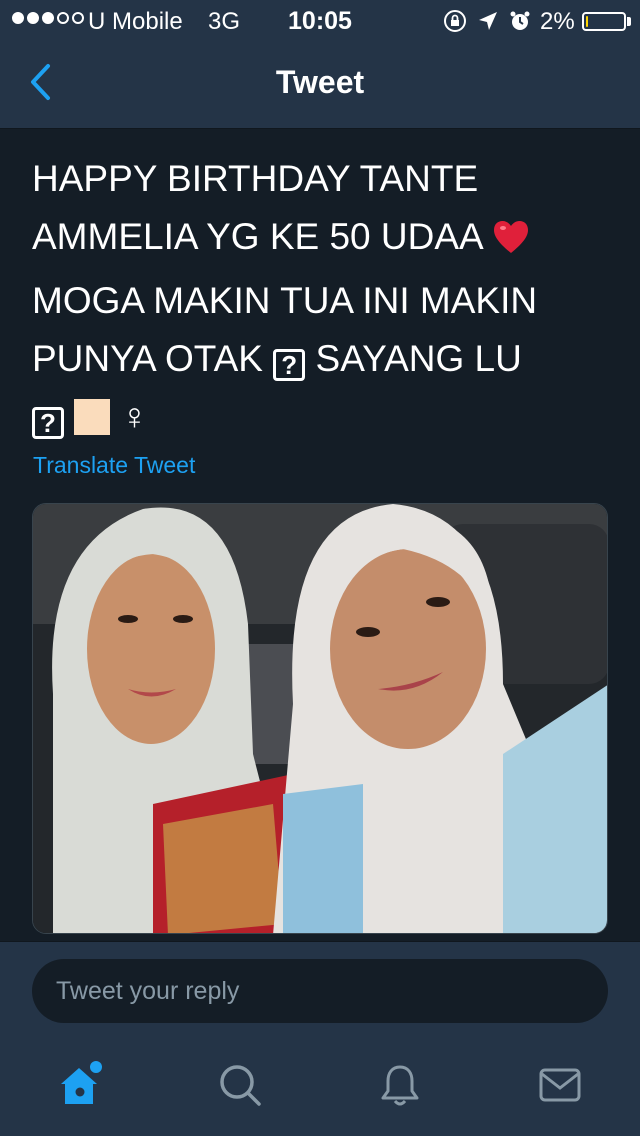 Image resolution: width=640 pixels, height=1136 pixels. I want to click on tab-messages, so click(560, 1087).